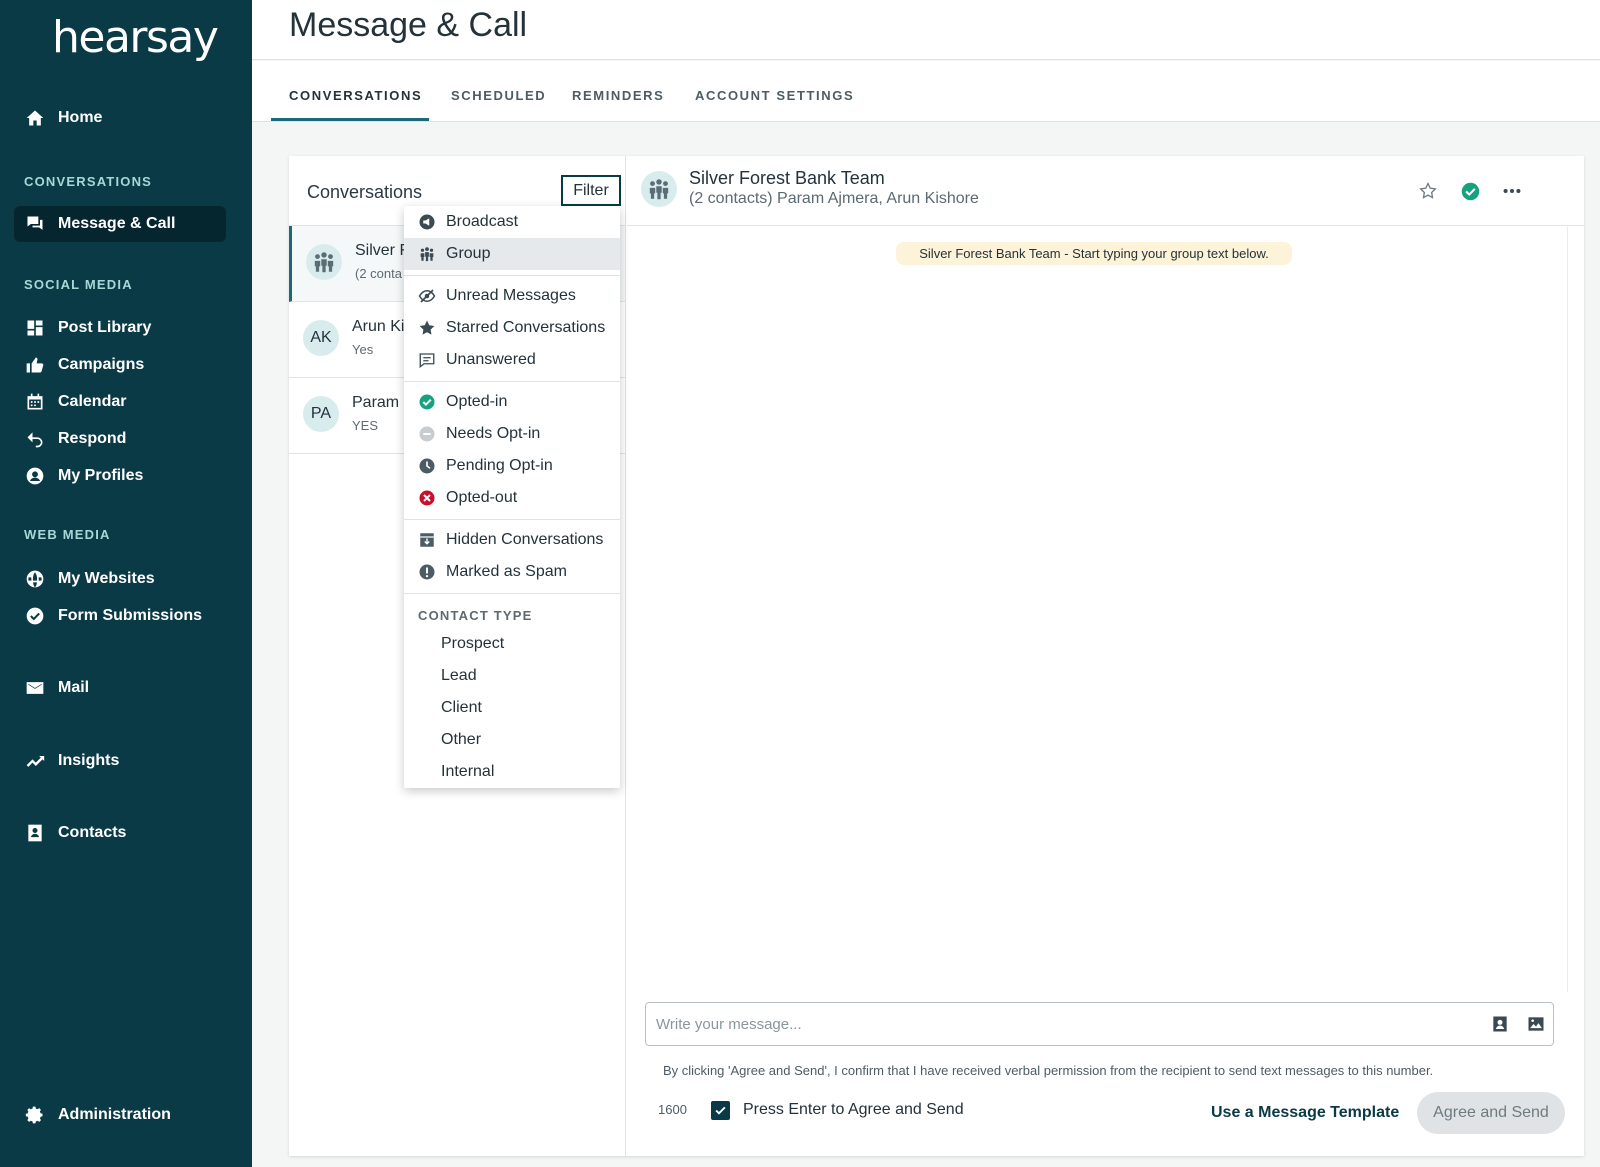 The width and height of the screenshot is (1600, 1167). What do you see at coordinates (512, 740) in the screenshot?
I see `filter-other: Other` at bounding box center [512, 740].